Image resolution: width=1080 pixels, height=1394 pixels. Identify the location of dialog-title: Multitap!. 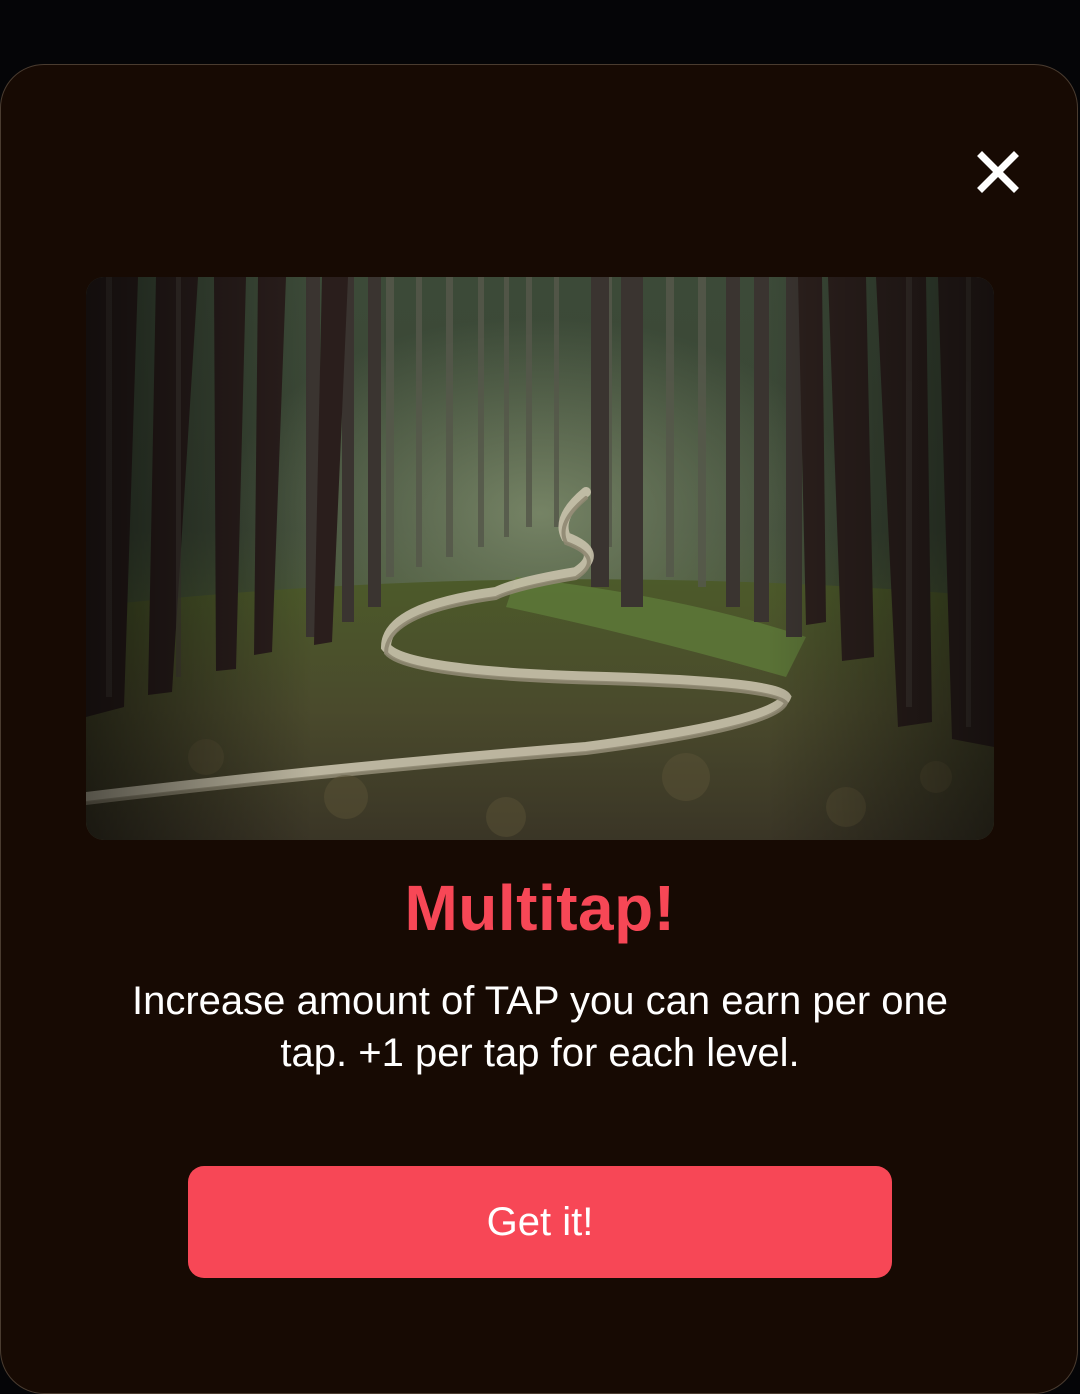
(540, 908).